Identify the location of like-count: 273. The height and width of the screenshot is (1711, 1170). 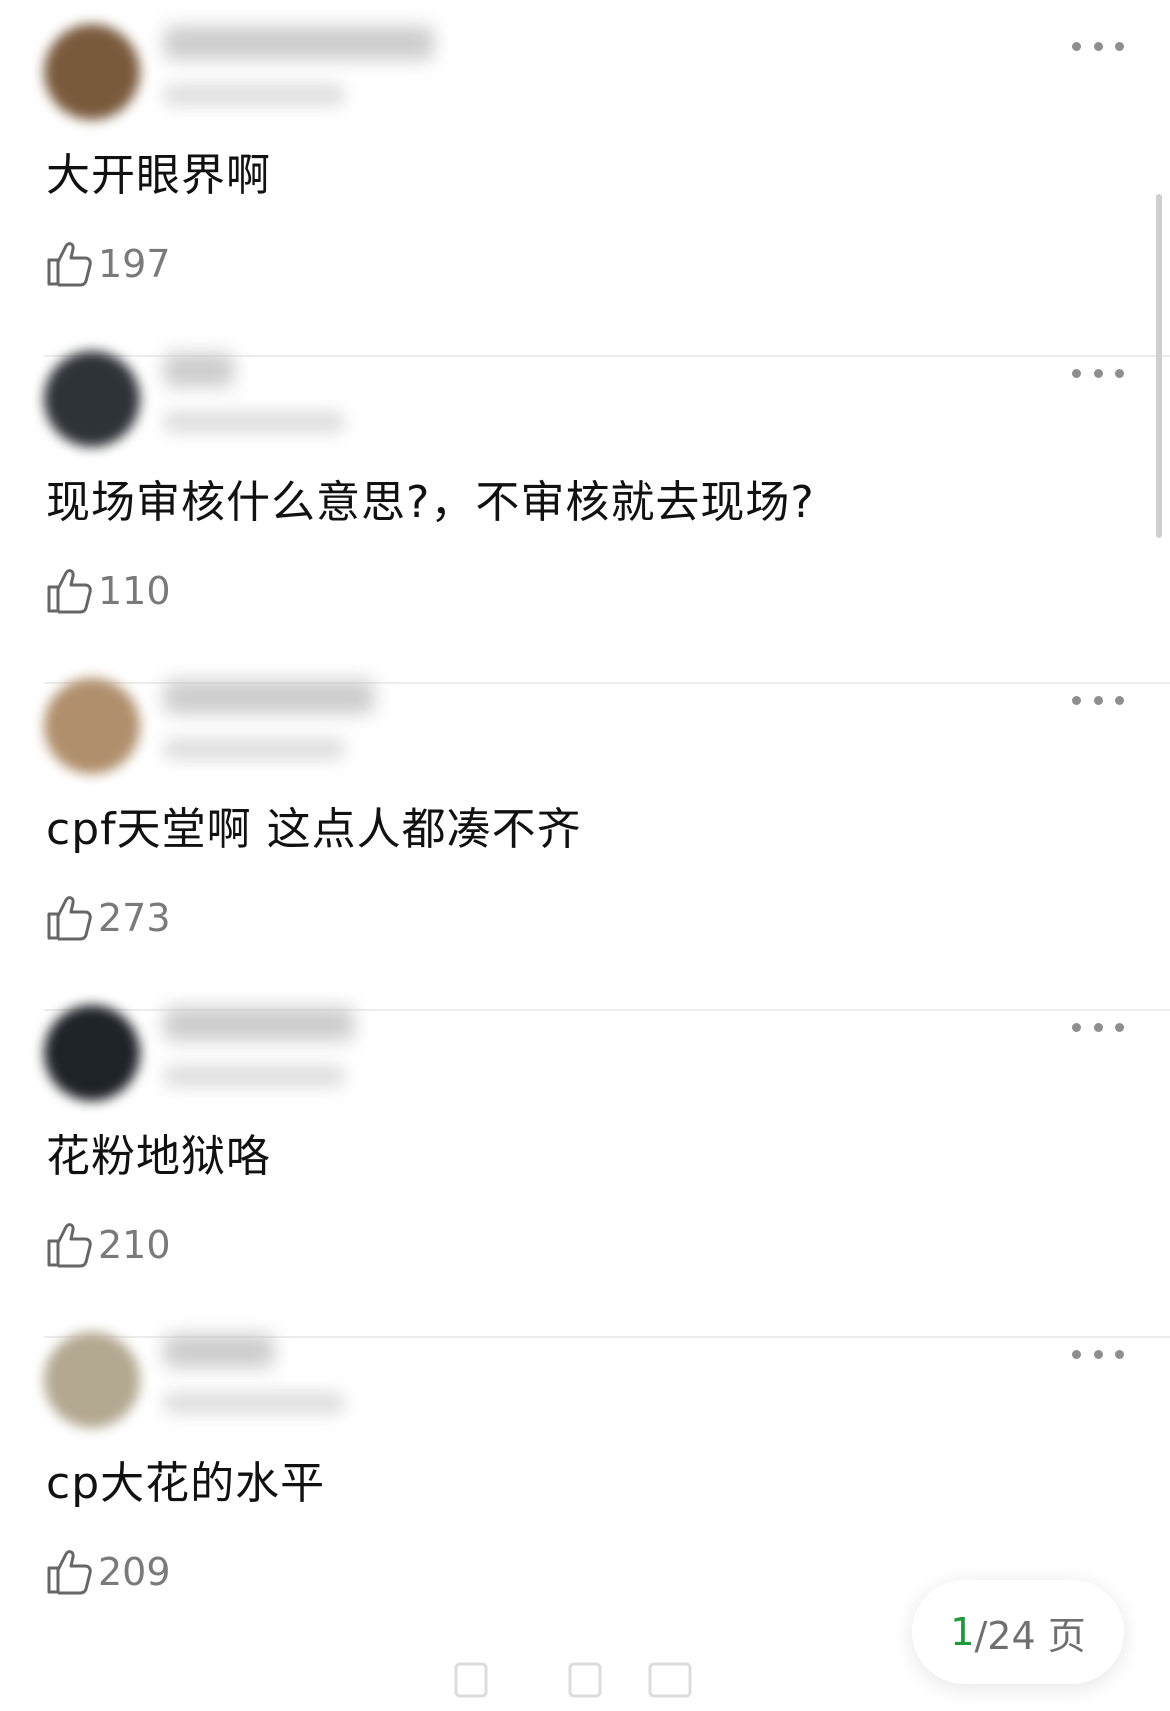
(134, 918).